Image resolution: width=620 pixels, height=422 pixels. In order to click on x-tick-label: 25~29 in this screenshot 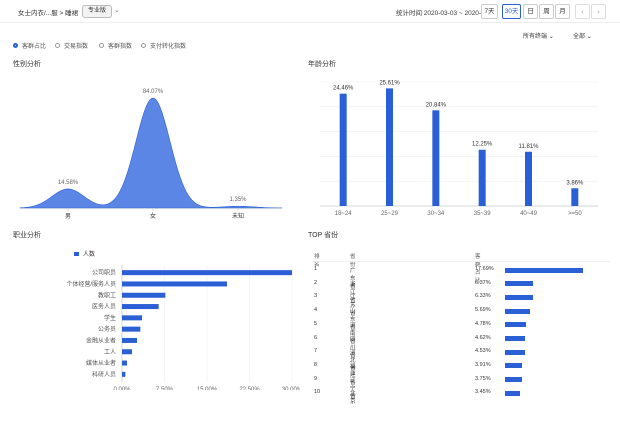, I will do `click(390, 214)`.